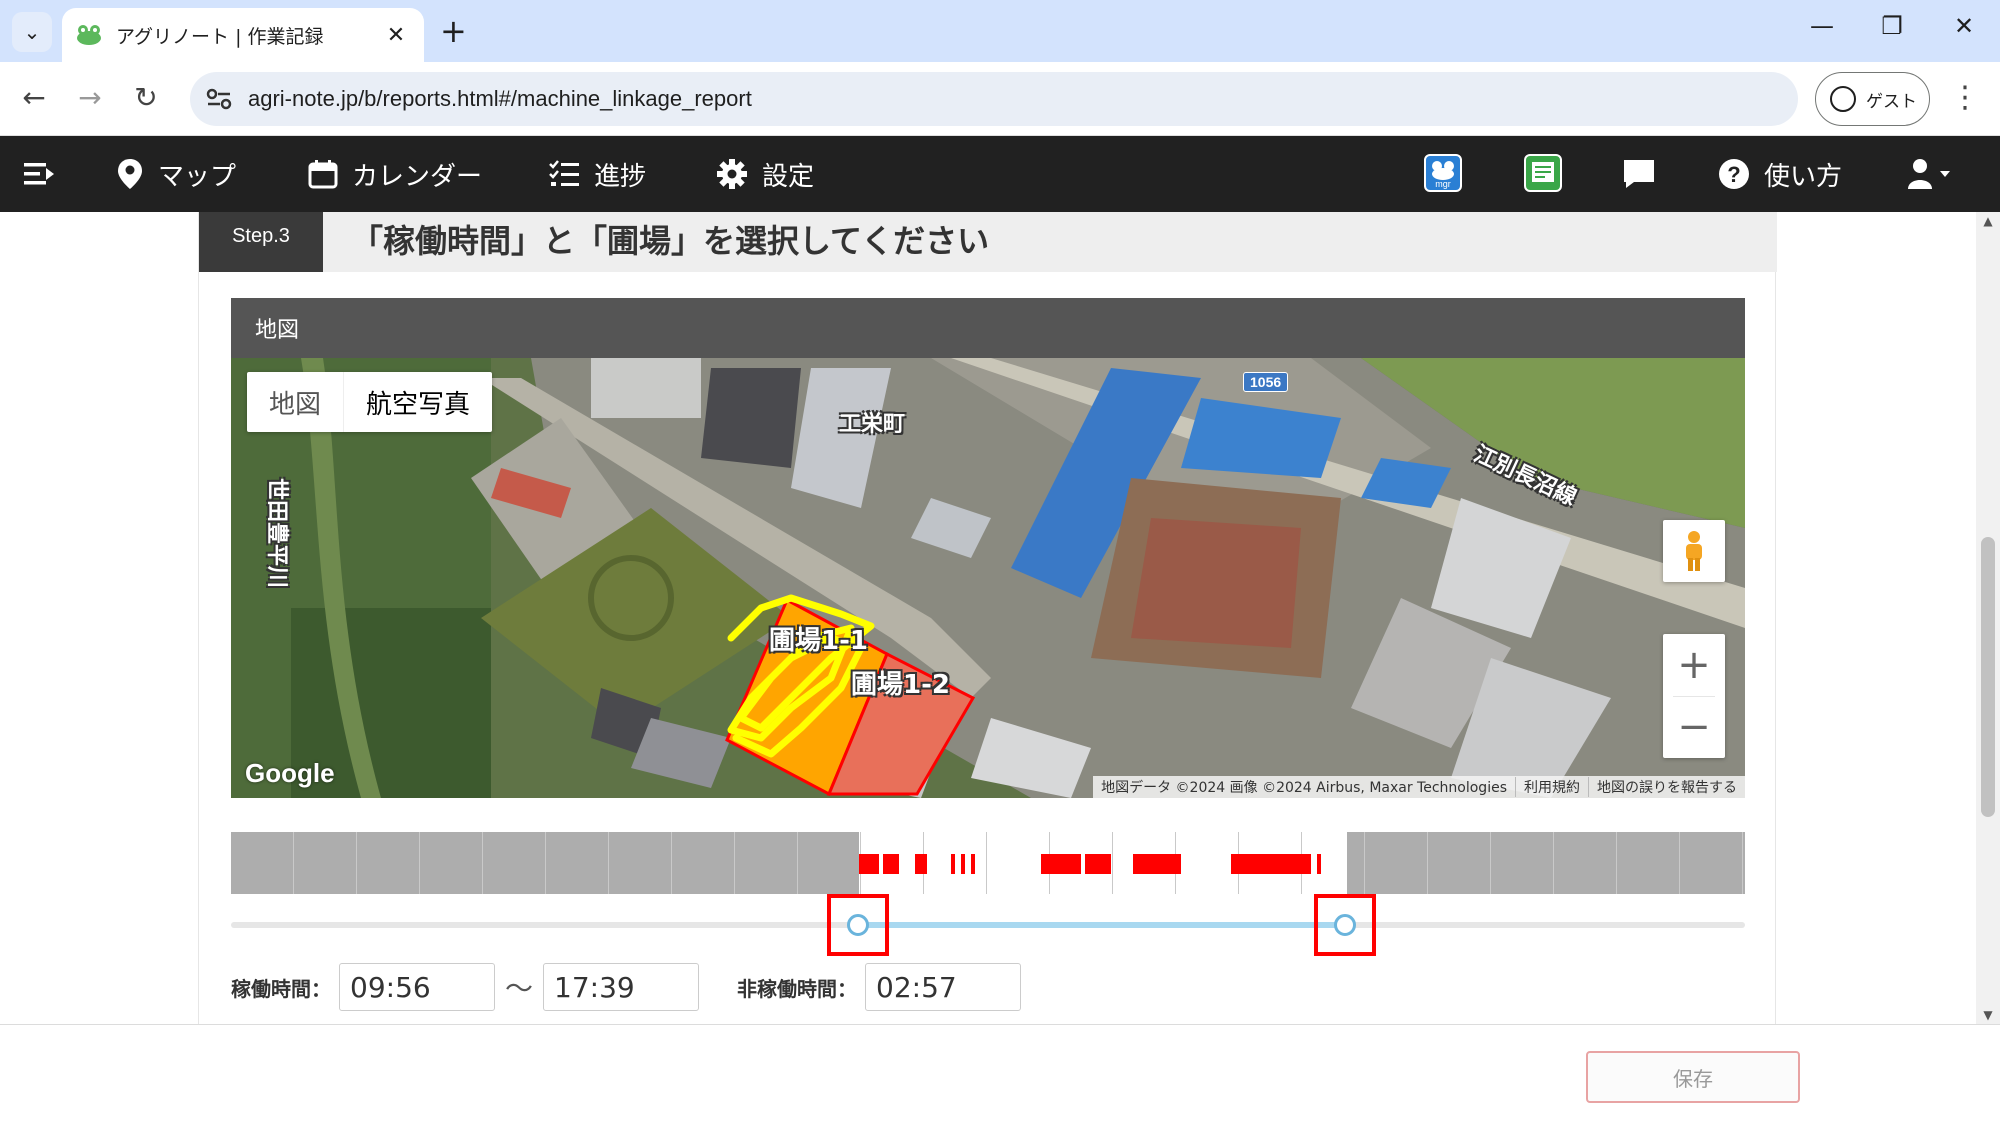  Describe the element at coordinates (1551, 787) in the screenshot. I see `terms-link: 利用規約` at that location.